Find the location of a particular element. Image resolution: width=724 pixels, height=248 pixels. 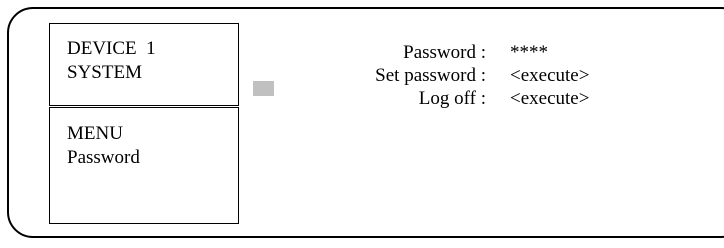

menu-panel: MENU Password is located at coordinates (144, 165).